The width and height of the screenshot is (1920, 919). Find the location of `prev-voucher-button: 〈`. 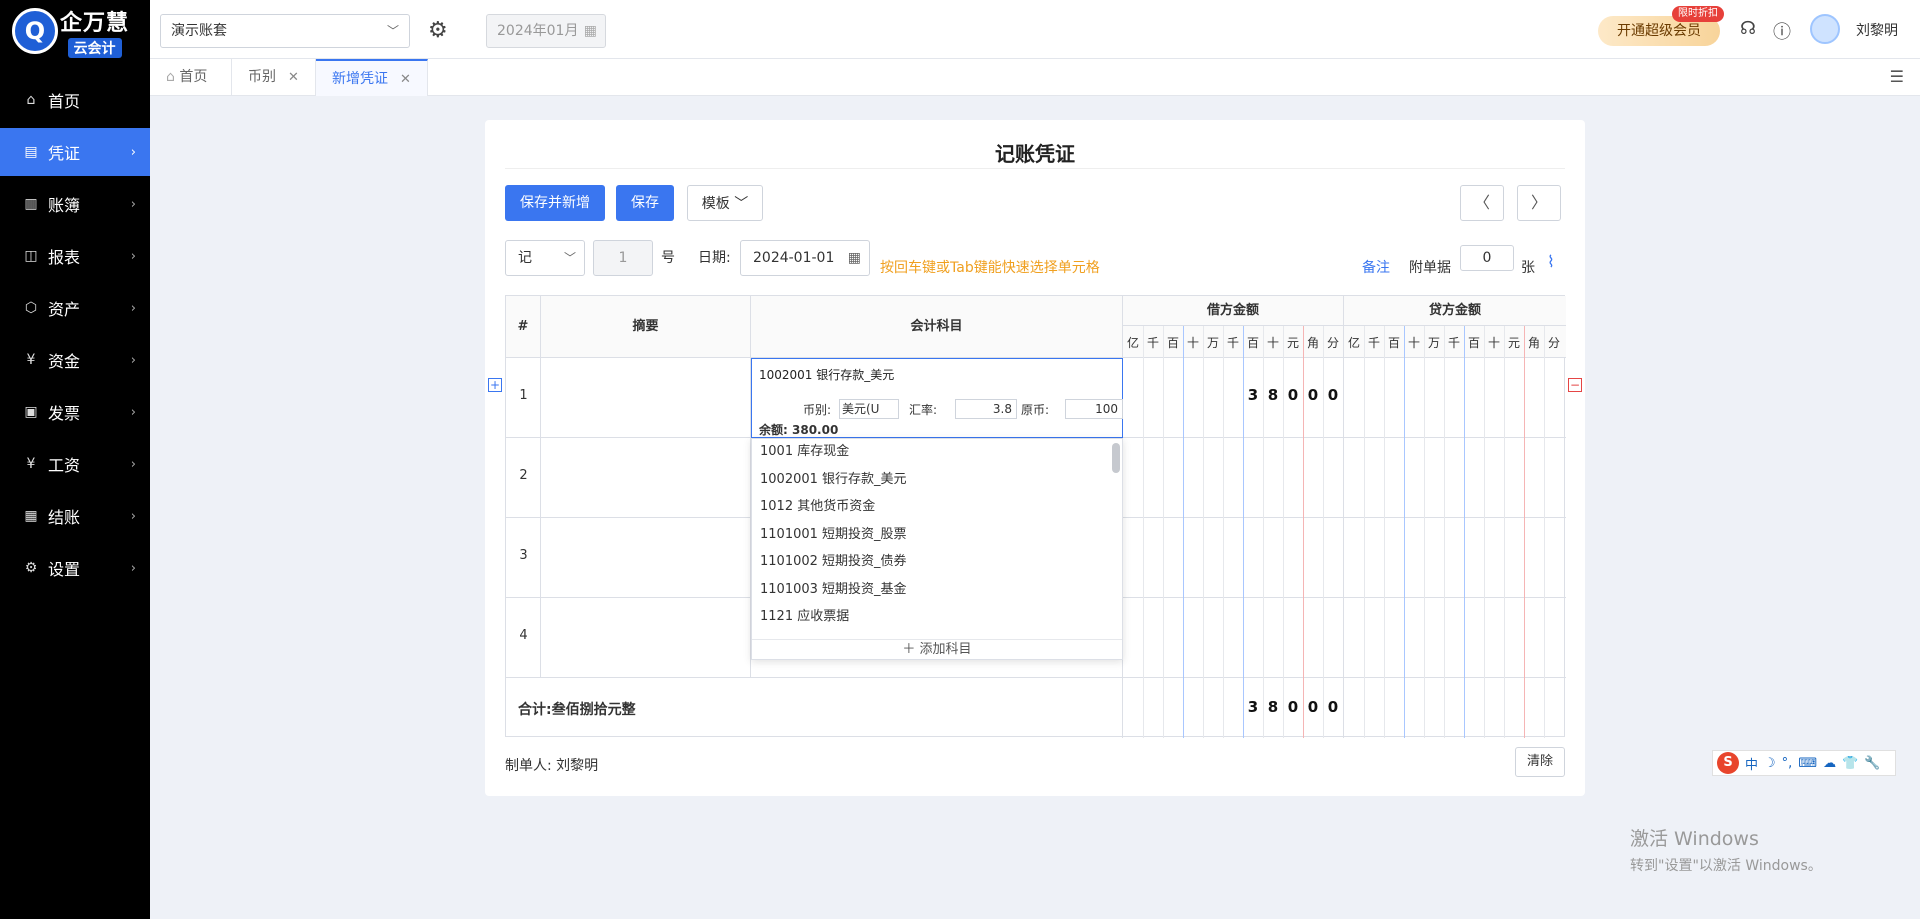

prev-voucher-button: 〈 is located at coordinates (1482, 203).